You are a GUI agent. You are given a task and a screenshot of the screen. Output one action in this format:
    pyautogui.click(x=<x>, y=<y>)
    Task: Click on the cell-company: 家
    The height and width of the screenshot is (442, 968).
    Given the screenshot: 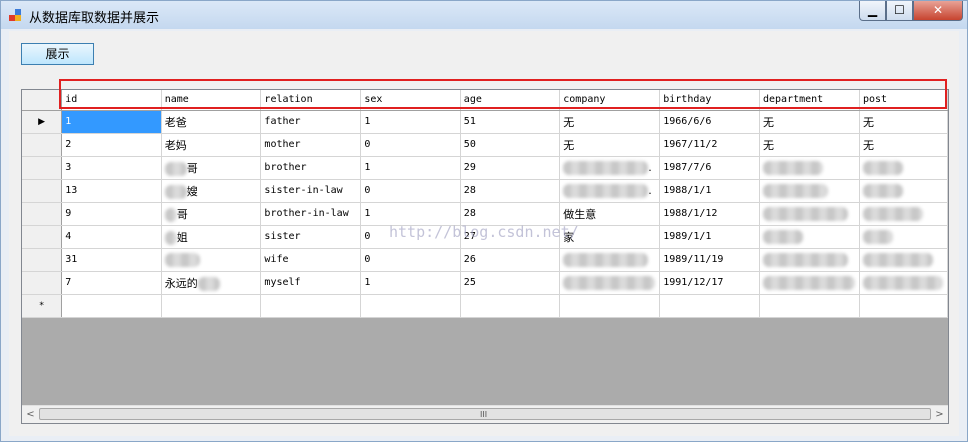 What is the action you would take?
    pyautogui.click(x=610, y=237)
    